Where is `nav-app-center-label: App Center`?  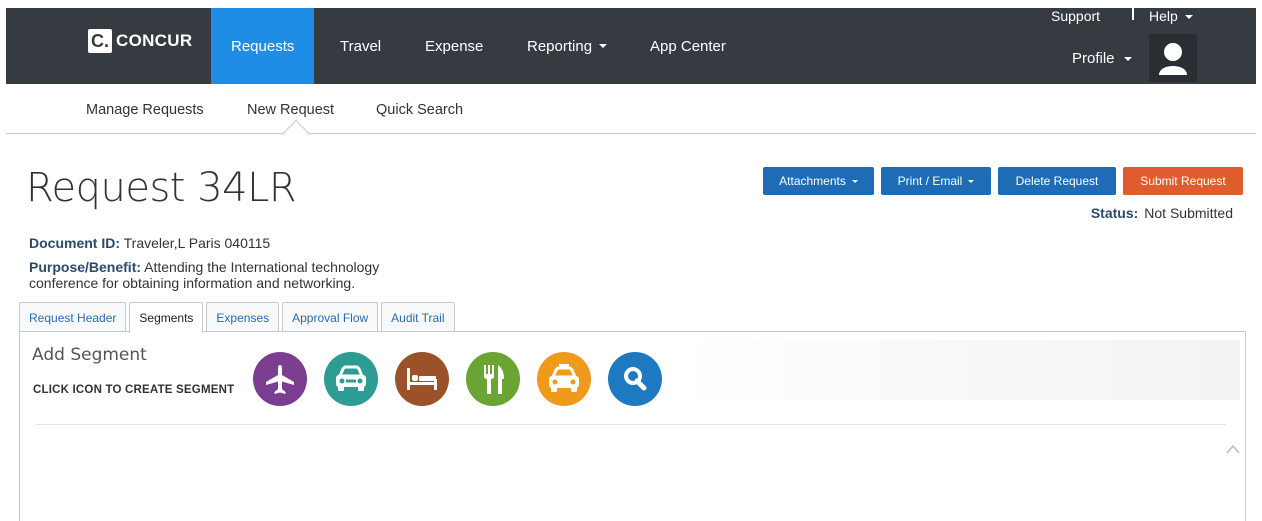
nav-app-center-label: App Center is located at coordinates (688, 46).